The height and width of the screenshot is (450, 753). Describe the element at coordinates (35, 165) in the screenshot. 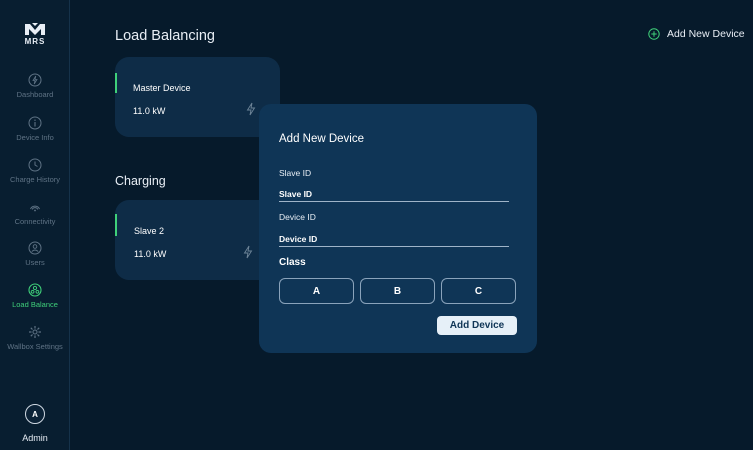

I see `clock-icon` at that location.